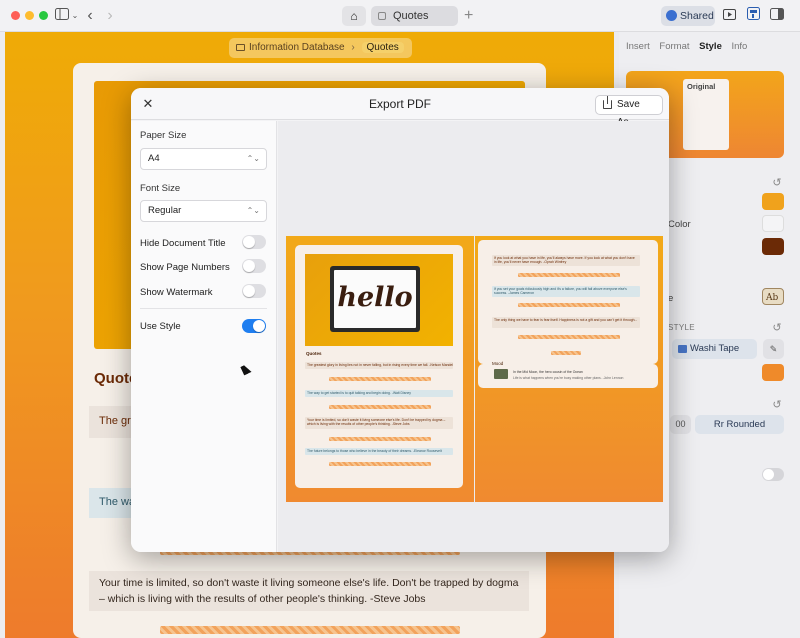  What do you see at coordinates (203, 211) in the screenshot?
I see `font-size-select: Regular ⌃⌄` at bounding box center [203, 211].